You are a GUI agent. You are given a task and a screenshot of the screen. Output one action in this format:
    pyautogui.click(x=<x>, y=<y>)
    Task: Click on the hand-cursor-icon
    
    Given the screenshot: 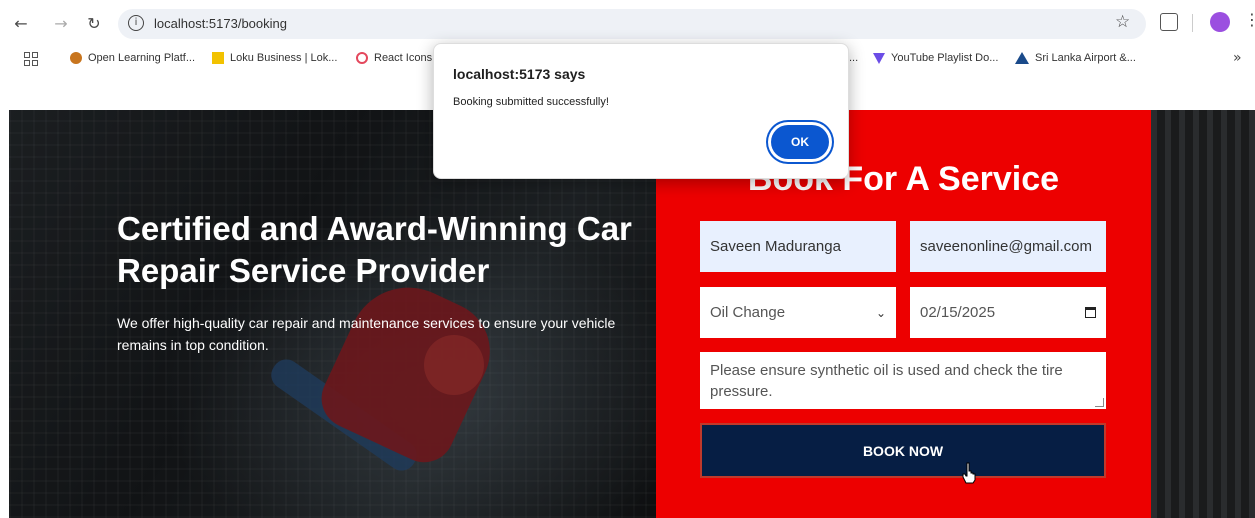 What is the action you would take?
    pyautogui.click(x=969, y=473)
    